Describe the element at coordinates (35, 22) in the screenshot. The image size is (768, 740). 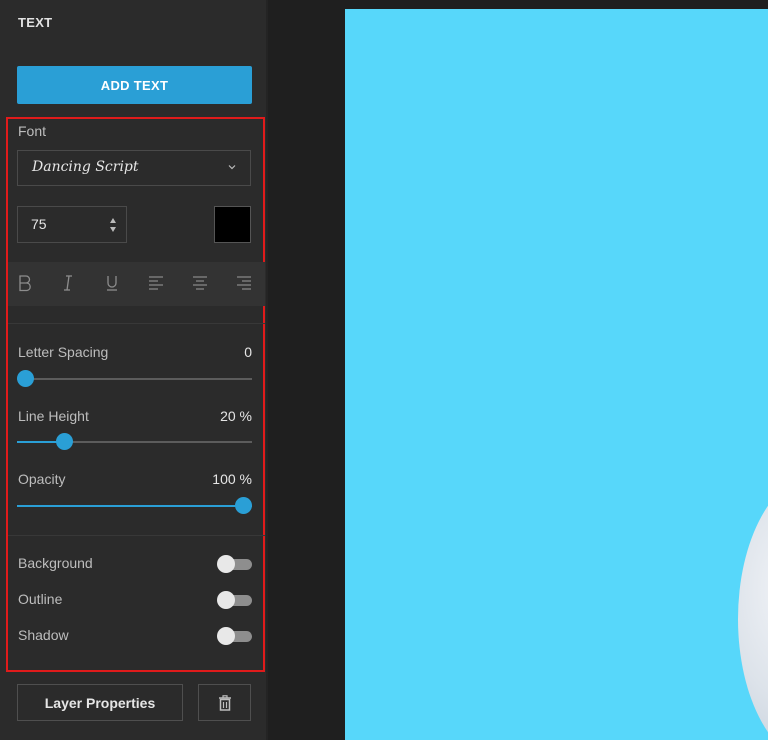
I see `panel-title: TEXT` at that location.